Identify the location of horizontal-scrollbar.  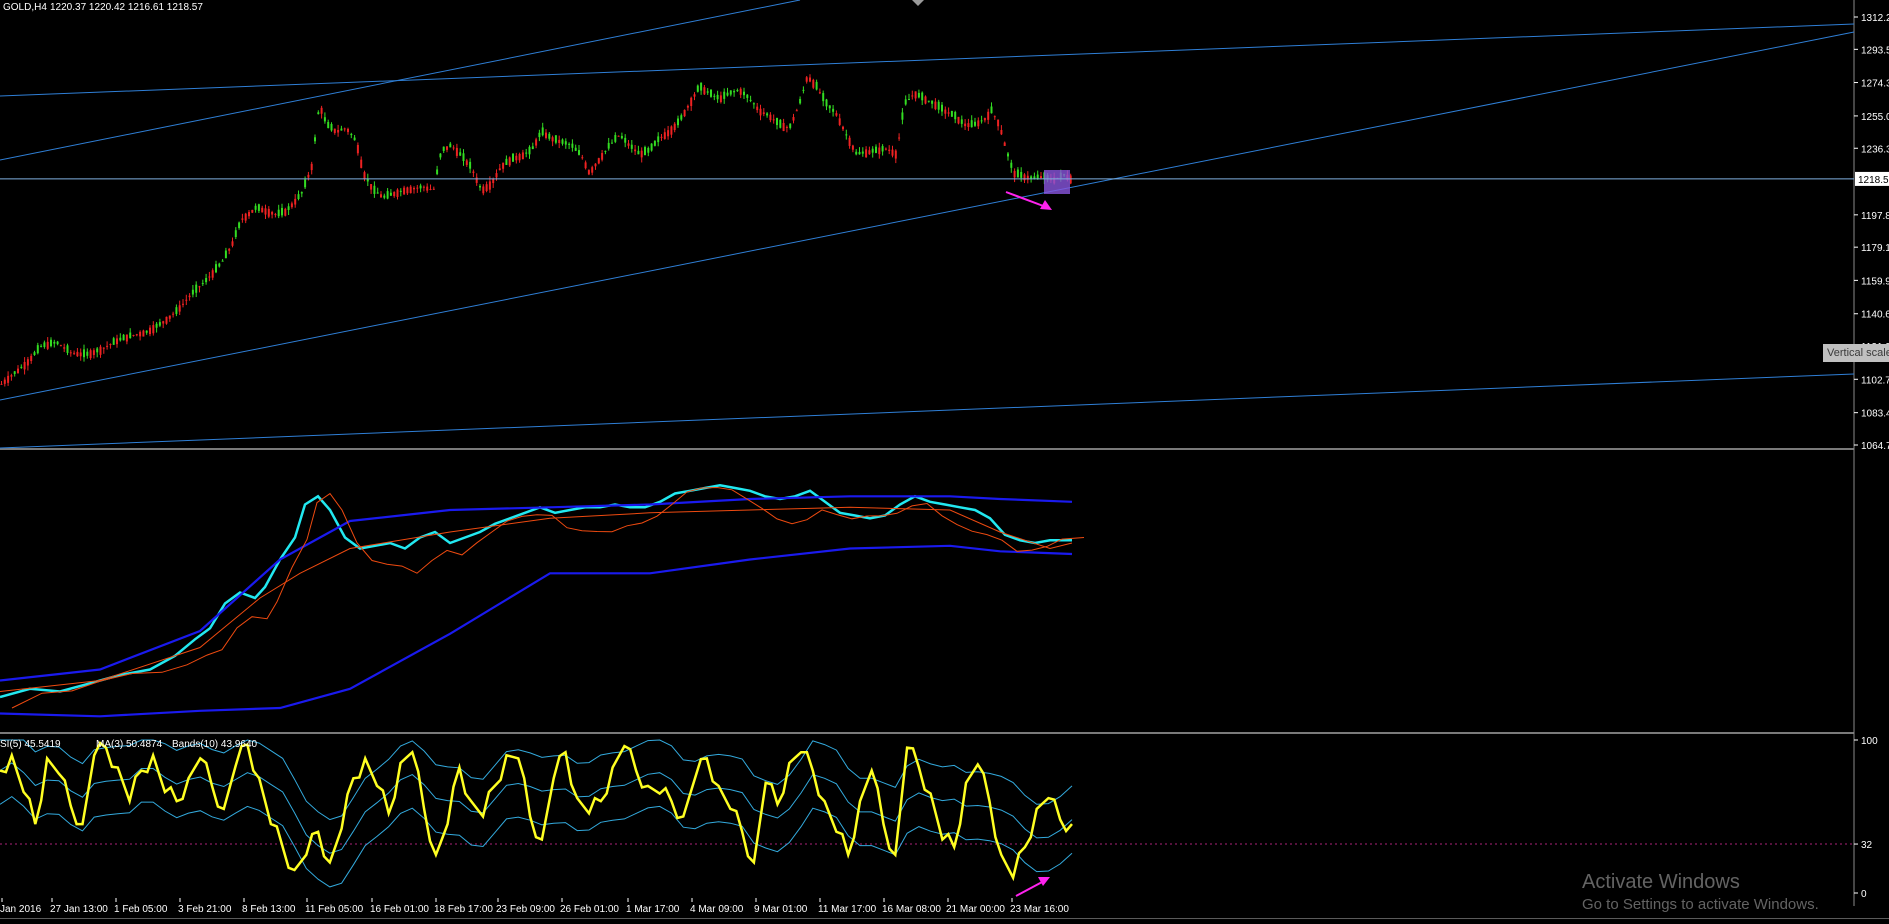
(944, 921).